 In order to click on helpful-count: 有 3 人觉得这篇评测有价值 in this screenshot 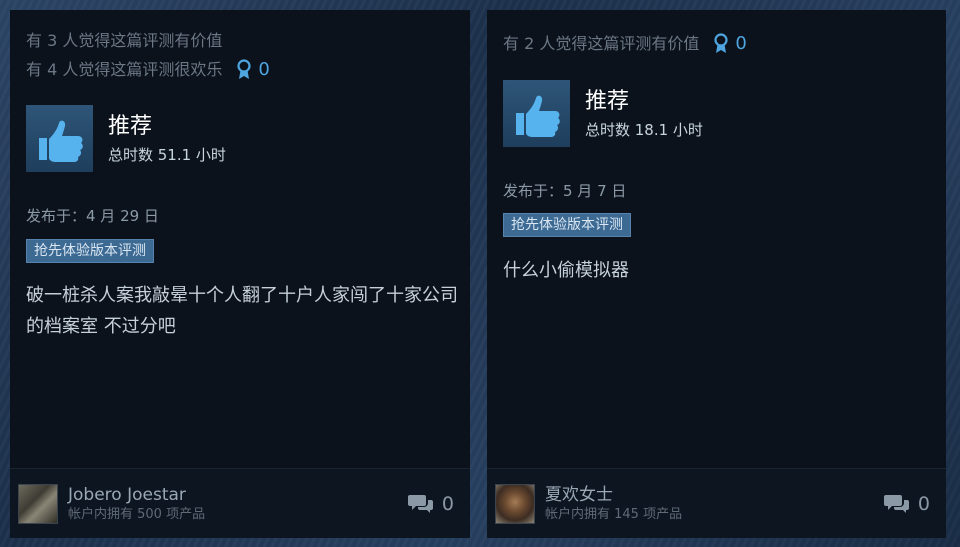, I will do `click(124, 40)`.